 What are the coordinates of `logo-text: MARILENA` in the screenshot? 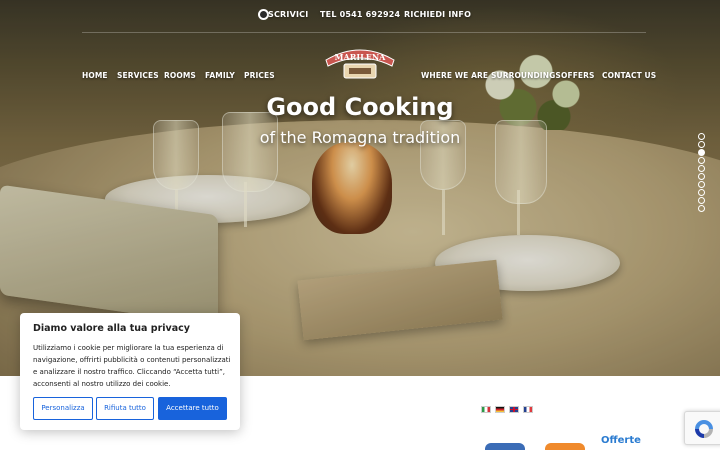 It's located at (360, 57).